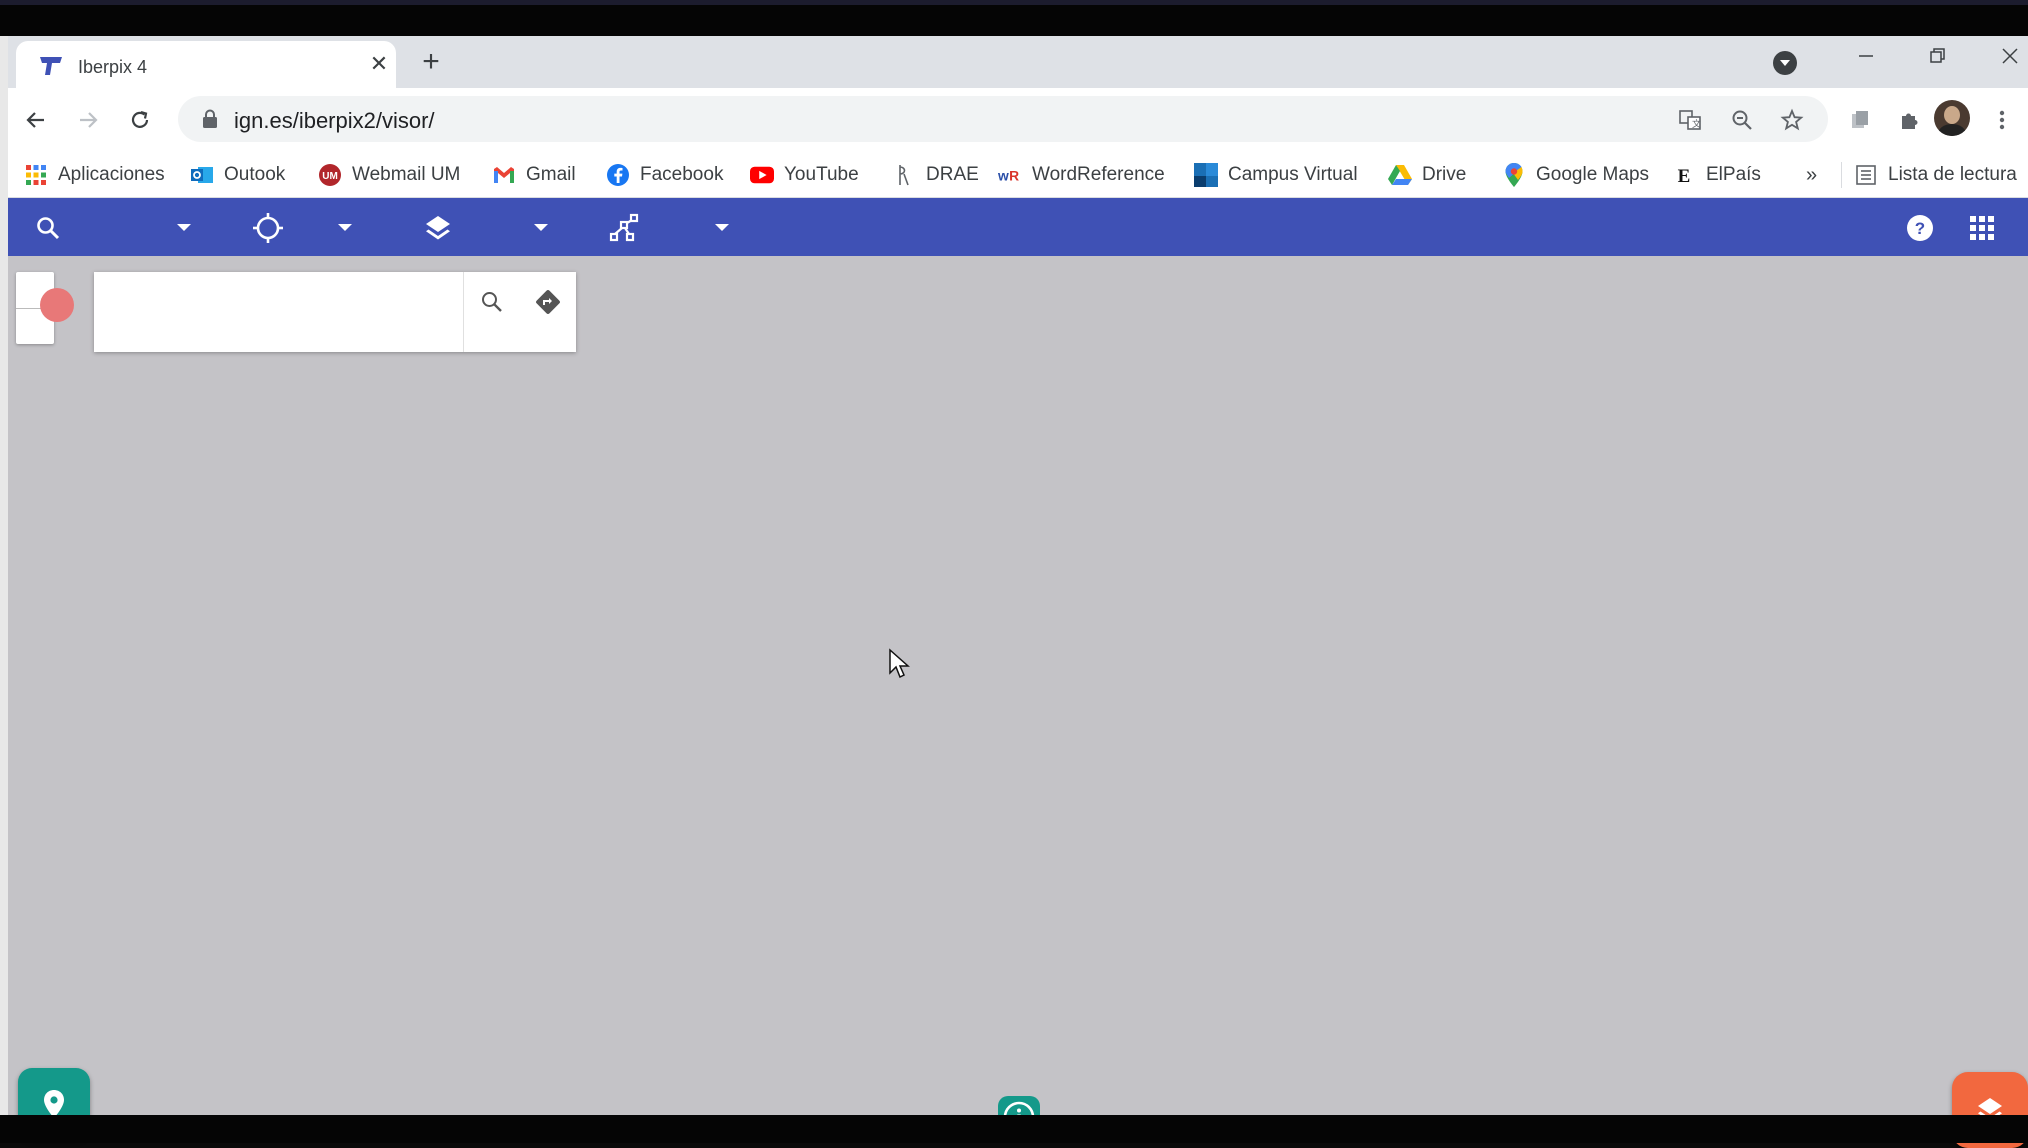 This screenshot has width=2028, height=1148. I want to click on place-search-input, so click(279, 312).